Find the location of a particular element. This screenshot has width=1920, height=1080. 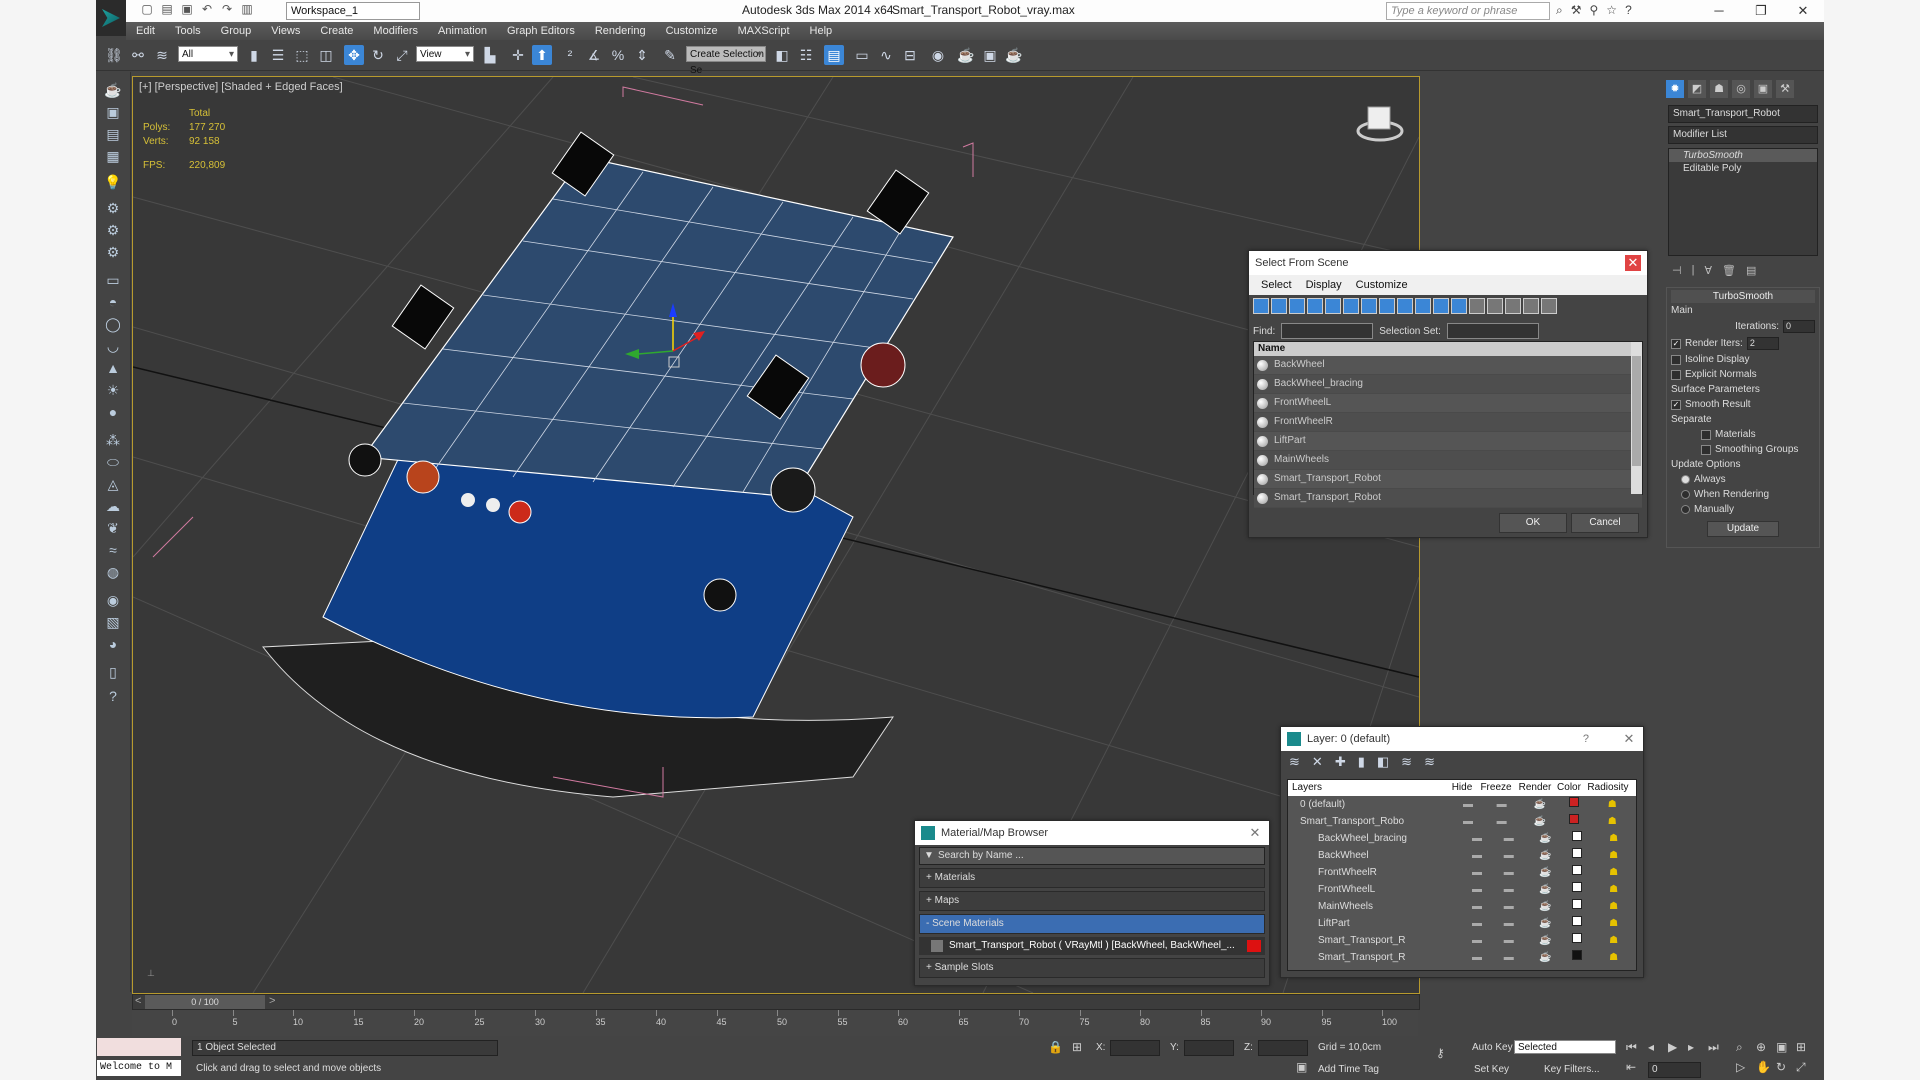

col-layers: Layers is located at coordinates (1368, 788).